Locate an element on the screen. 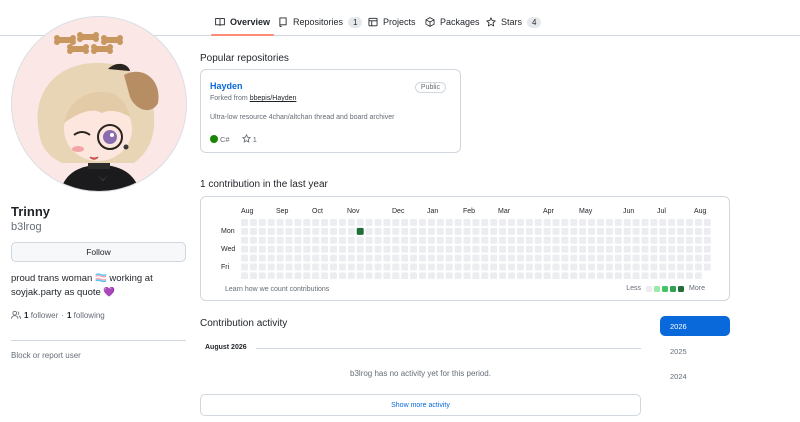 This screenshot has width=800, height=422. avatar is located at coordinates (99, 104).